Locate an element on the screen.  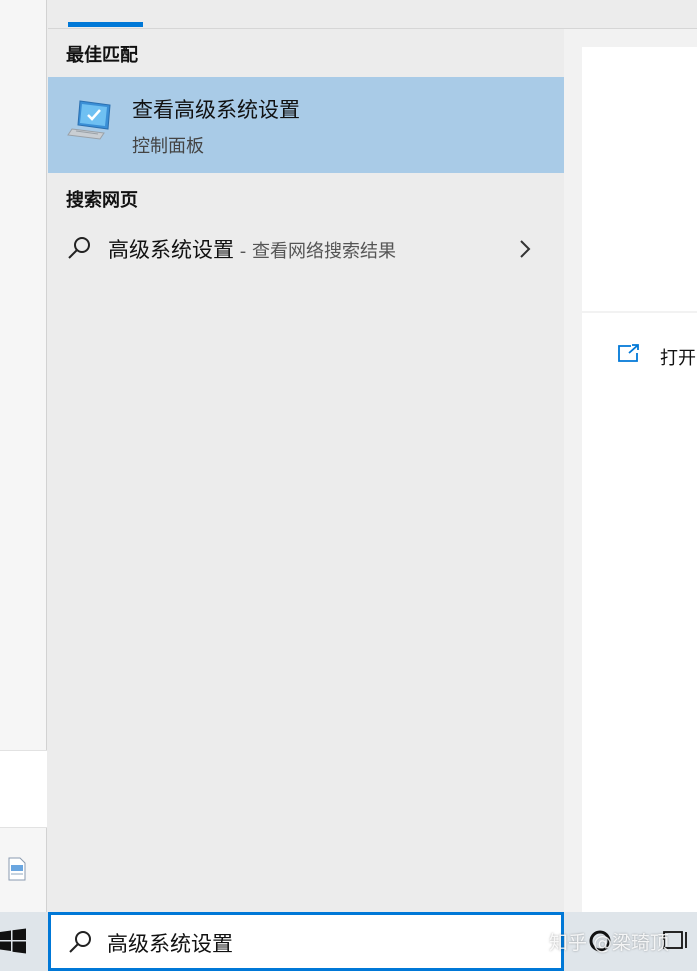
open-action-label: 打开 is located at coordinates (678, 357).